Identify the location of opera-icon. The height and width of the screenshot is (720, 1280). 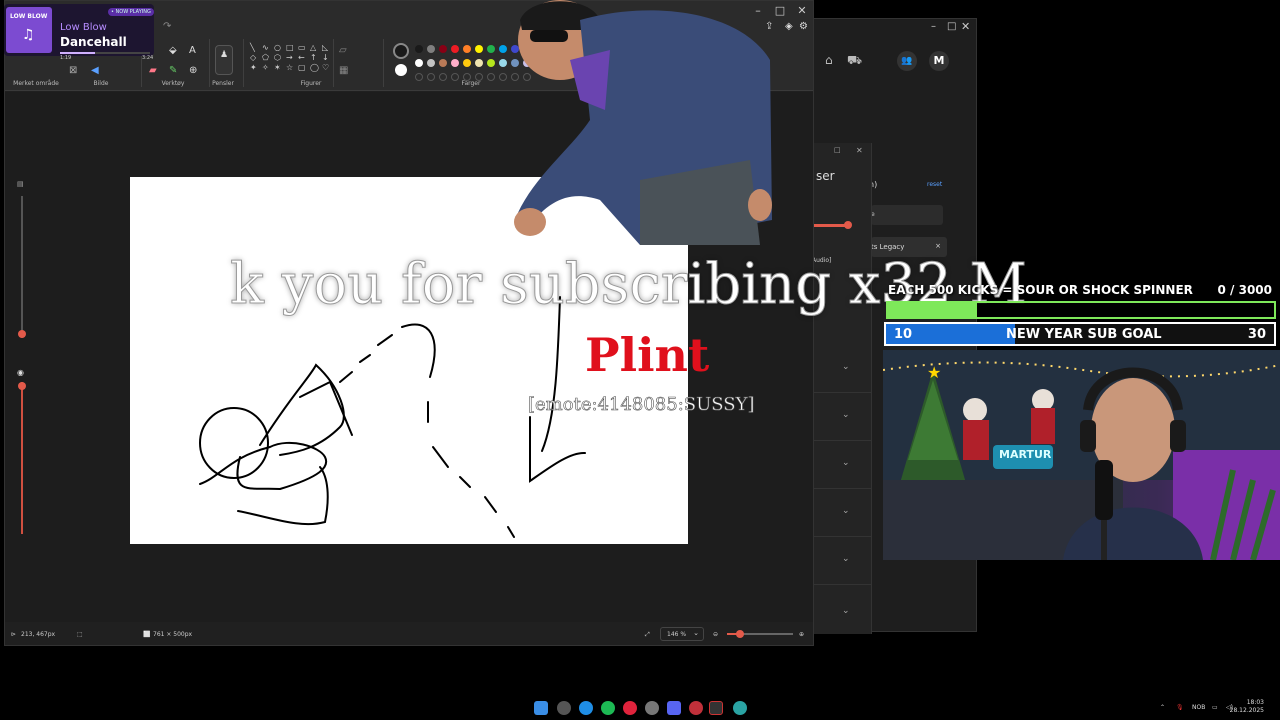
(630, 708).